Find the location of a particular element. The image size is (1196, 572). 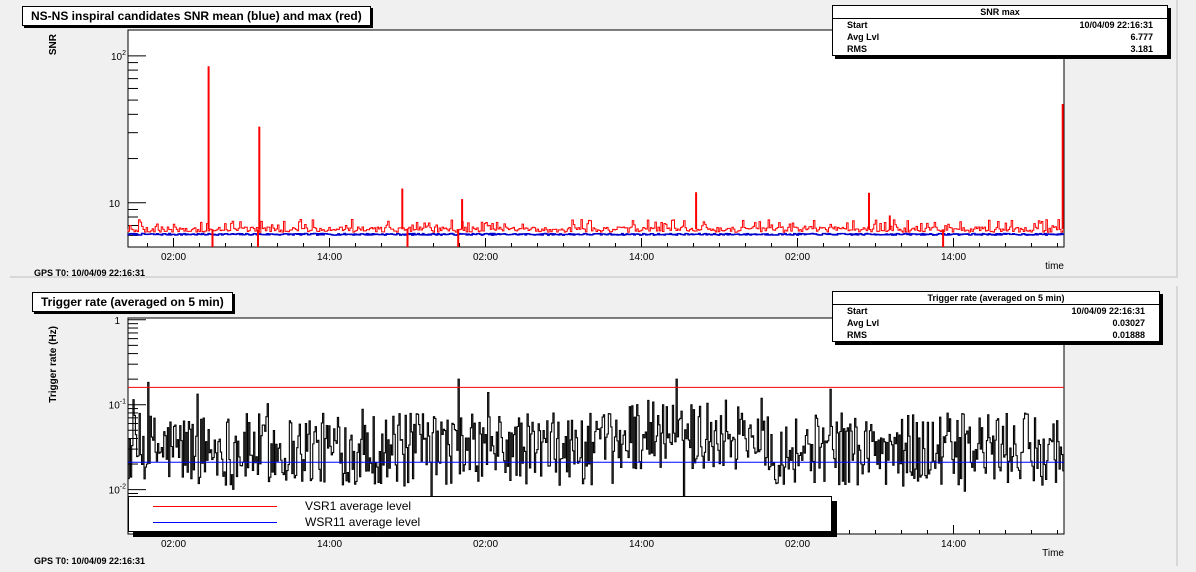

snr-stats-row-avg: Avg Lvl 6.777 is located at coordinates (1000, 37).